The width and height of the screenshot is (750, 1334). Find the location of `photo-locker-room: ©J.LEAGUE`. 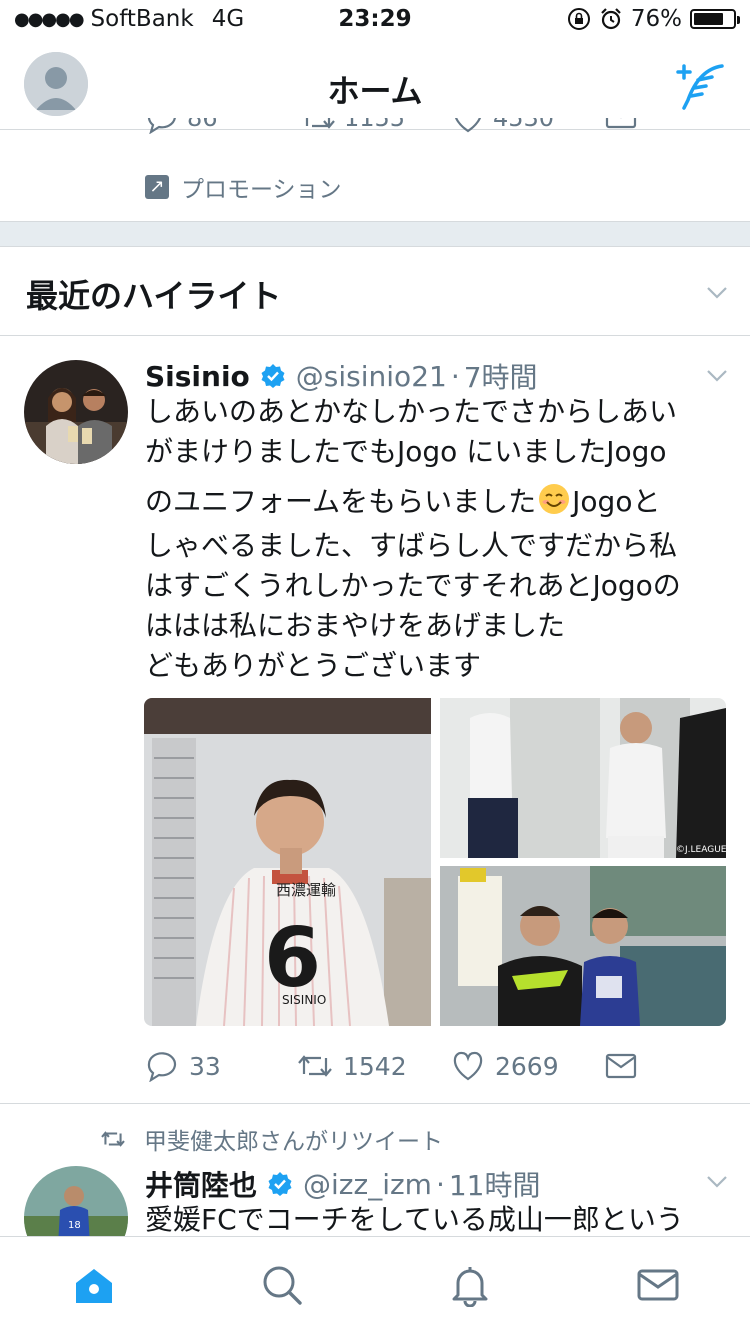

photo-locker-room: ©J.LEAGUE is located at coordinates (583, 778).